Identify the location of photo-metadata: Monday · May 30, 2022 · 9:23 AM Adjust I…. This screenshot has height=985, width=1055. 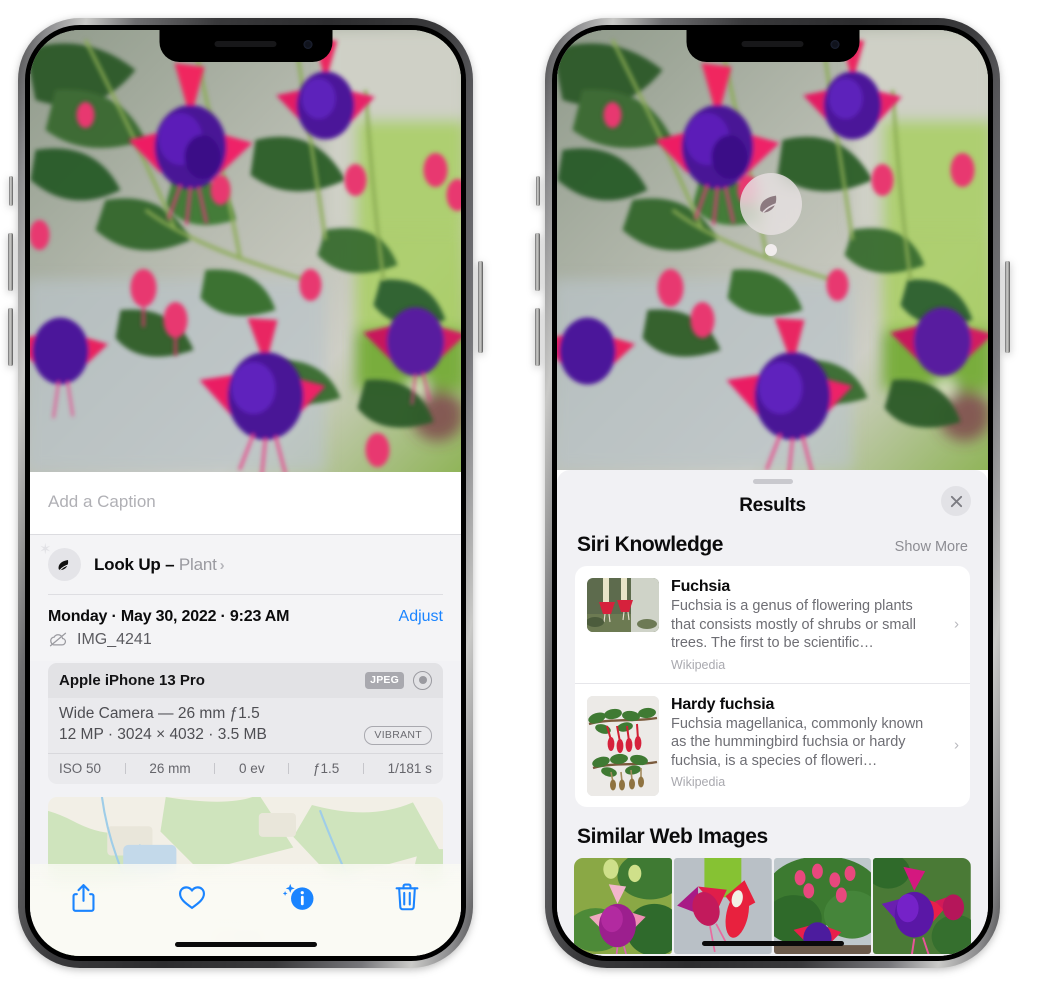
(245, 627).